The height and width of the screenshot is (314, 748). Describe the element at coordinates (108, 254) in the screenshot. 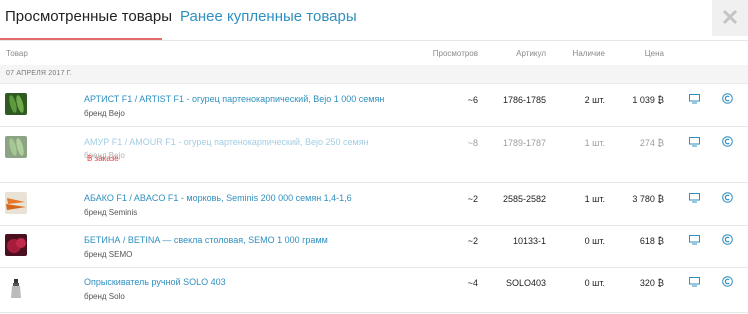

I see `product-brand: бренд SEMO` at that location.